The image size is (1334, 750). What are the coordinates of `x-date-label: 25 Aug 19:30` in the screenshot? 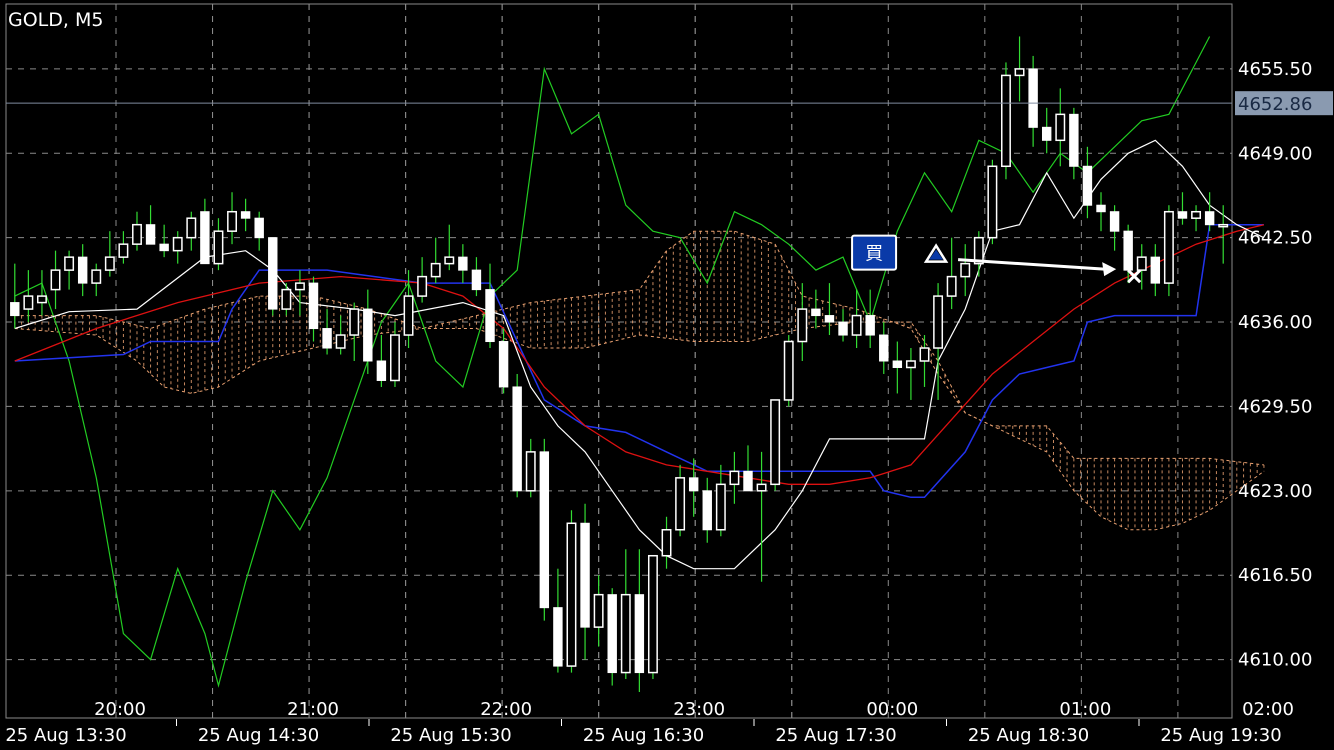 It's located at (1220, 735).